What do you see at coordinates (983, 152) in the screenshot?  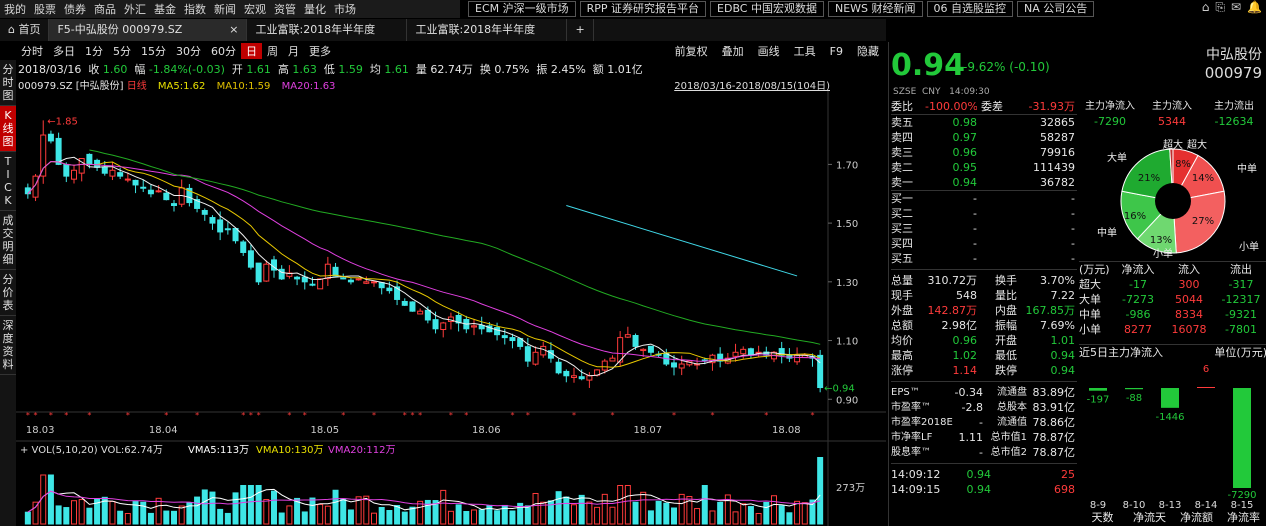 I see `ask-row: 卖三 0.96 79916` at bounding box center [983, 152].